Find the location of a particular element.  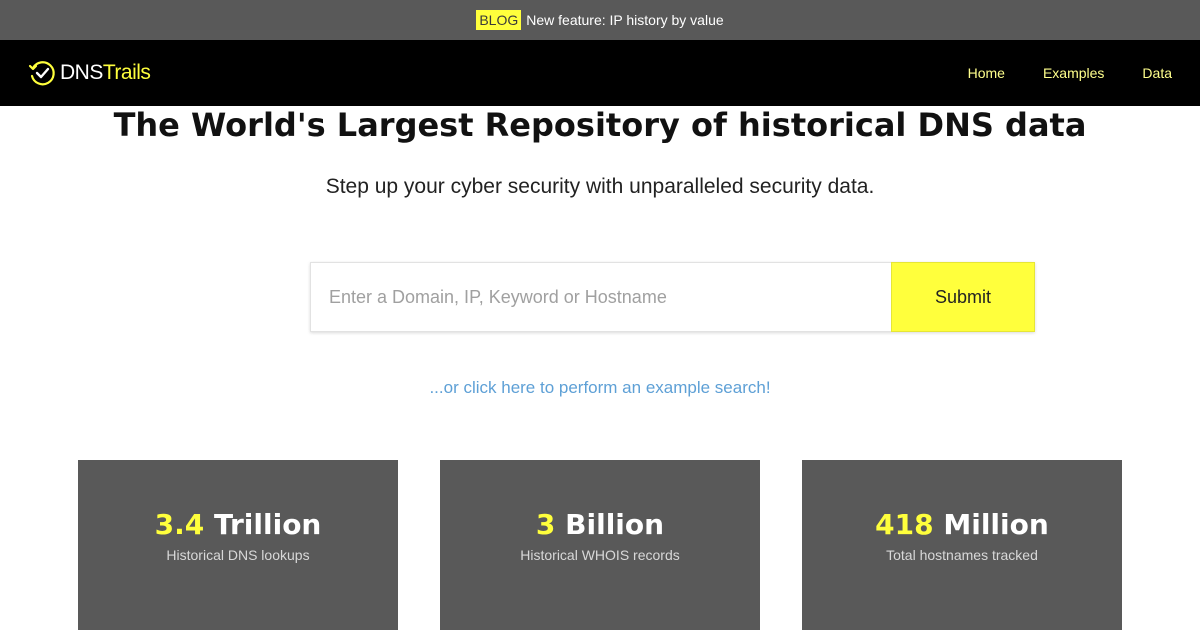

stat-number: 3 is located at coordinates (545, 524).